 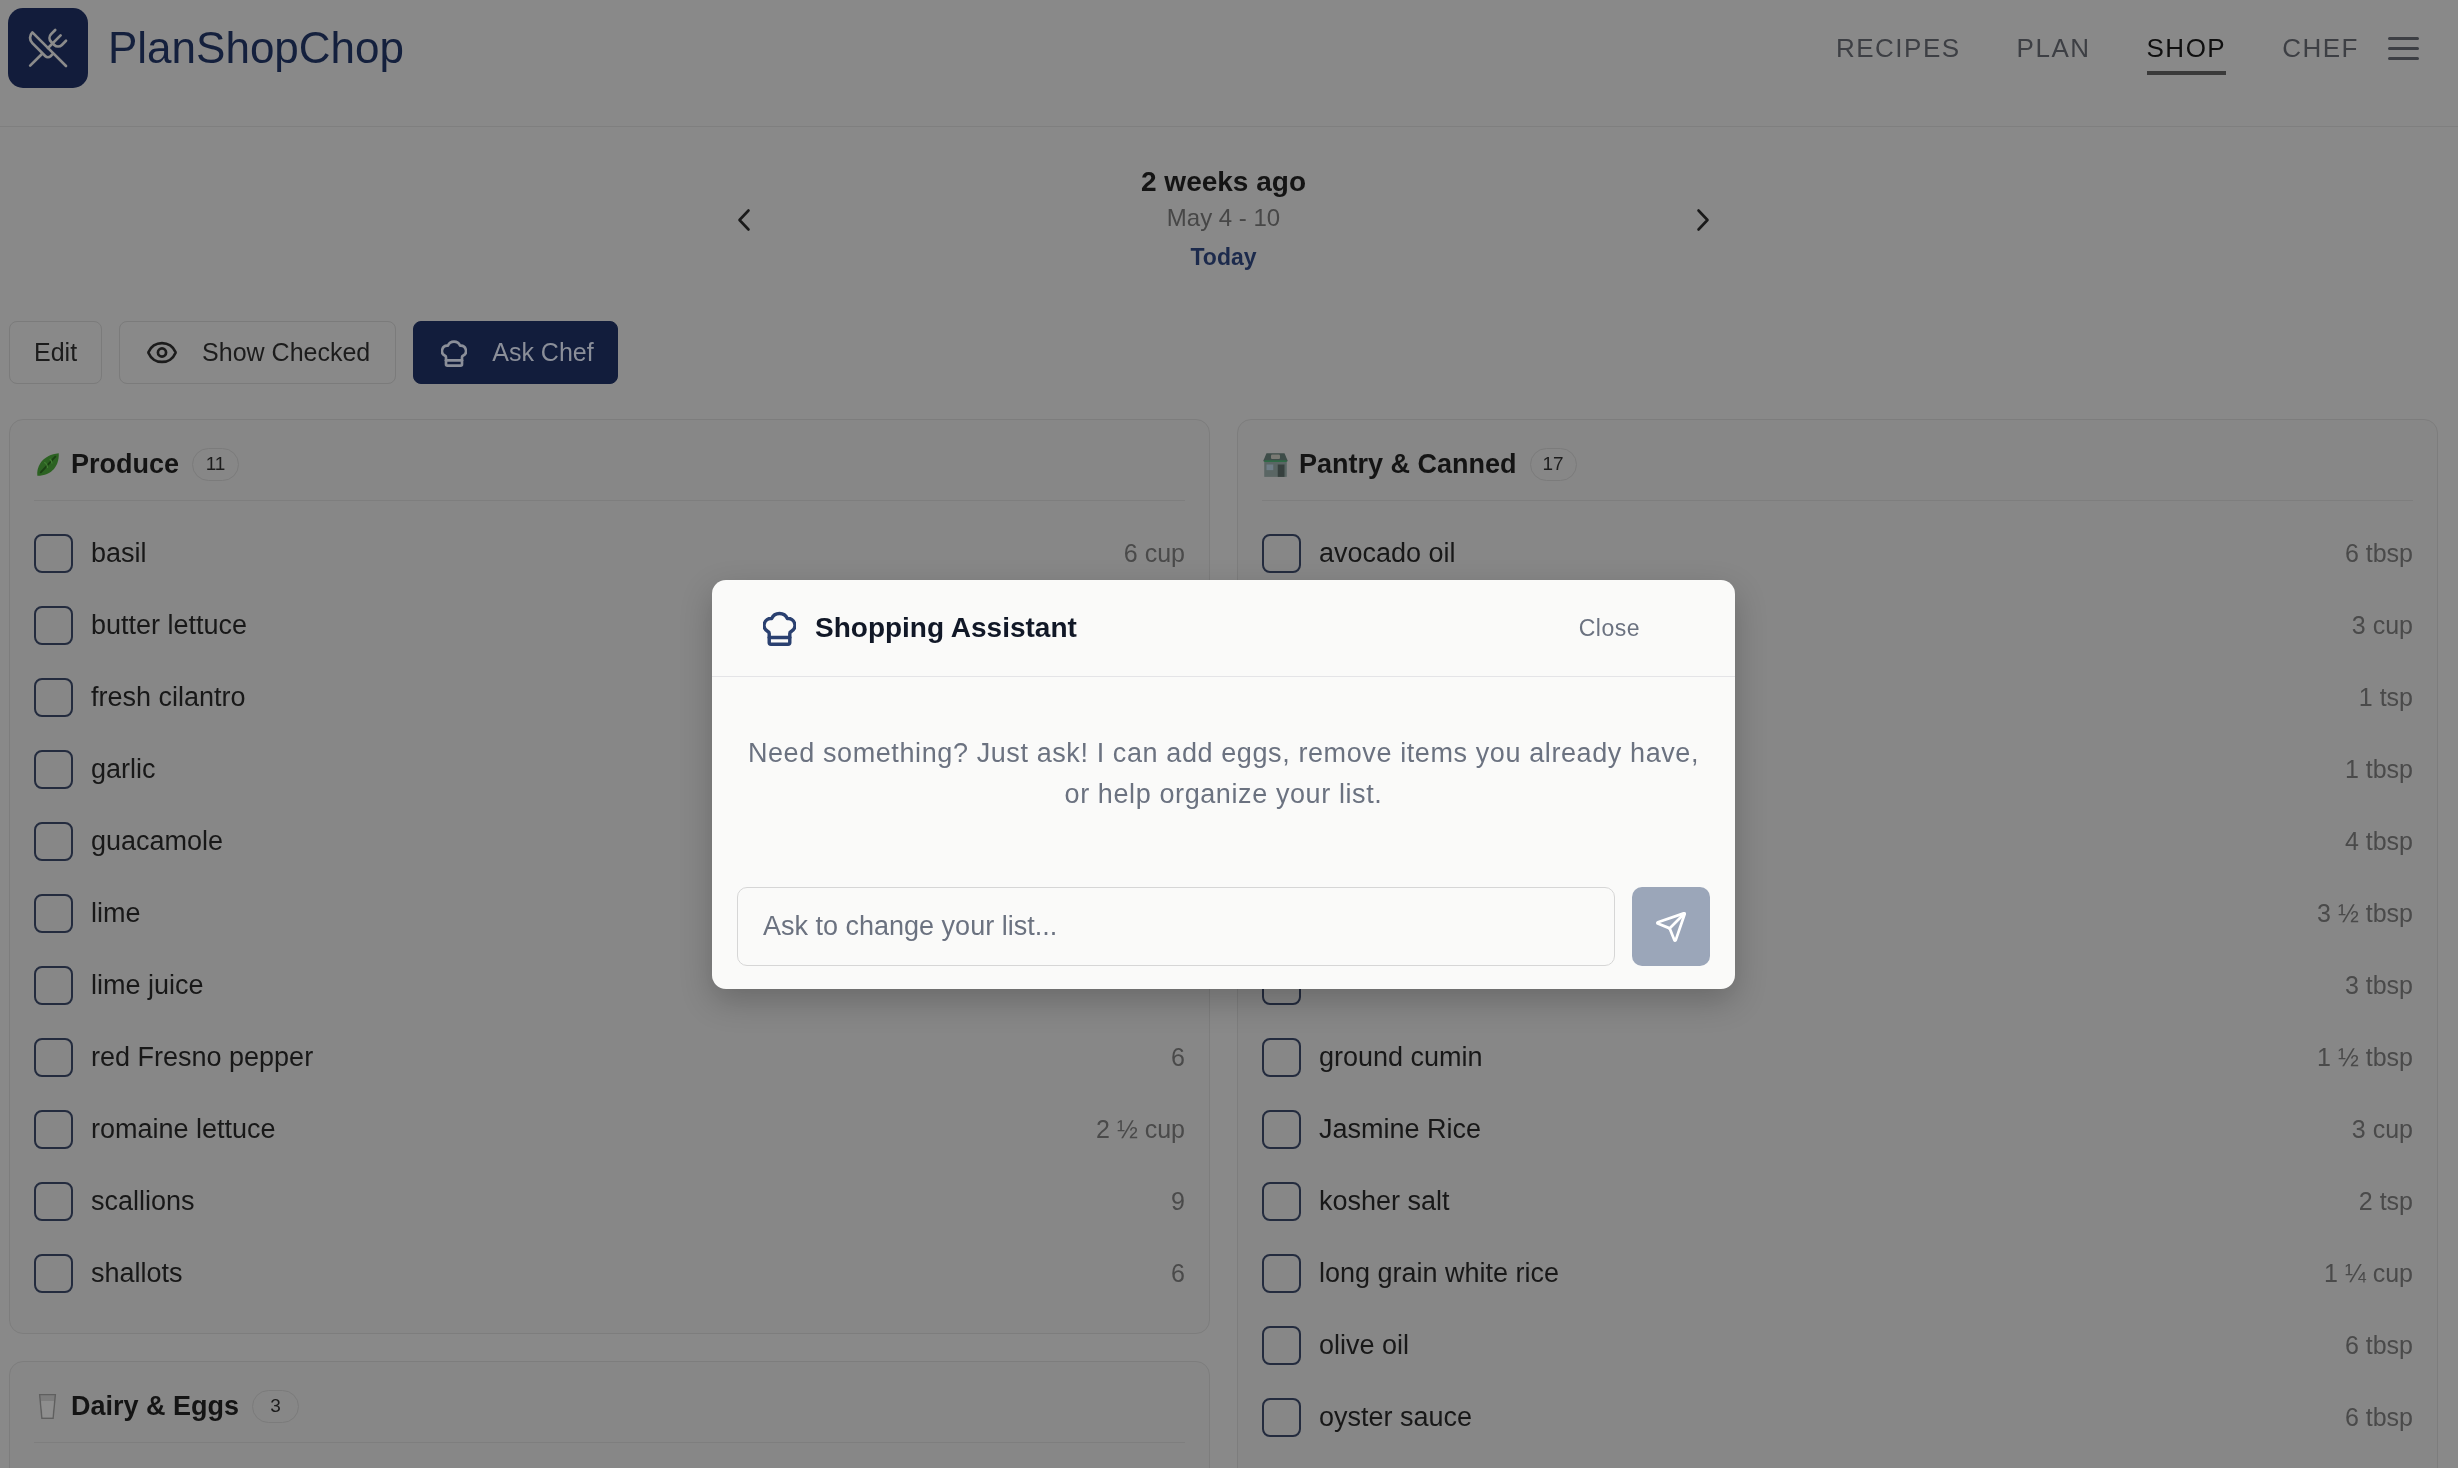 I want to click on item-name: shallots, so click(x=137, y=1273).